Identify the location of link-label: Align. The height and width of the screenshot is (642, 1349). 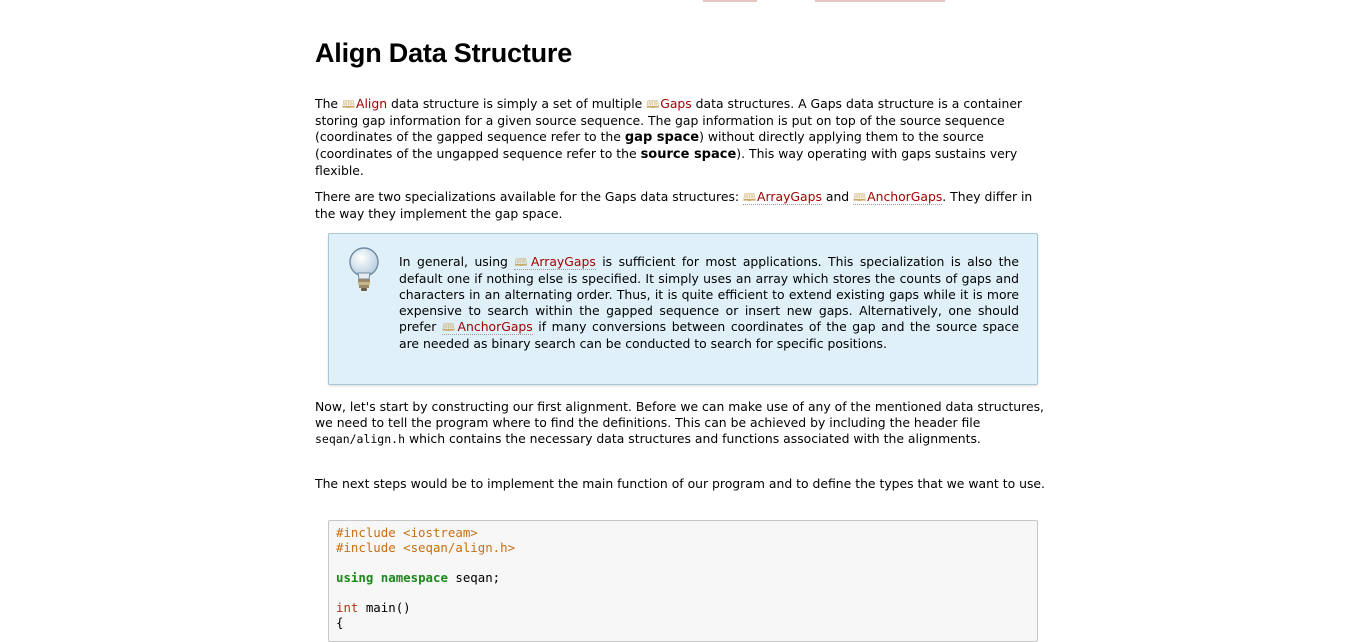
(371, 103).